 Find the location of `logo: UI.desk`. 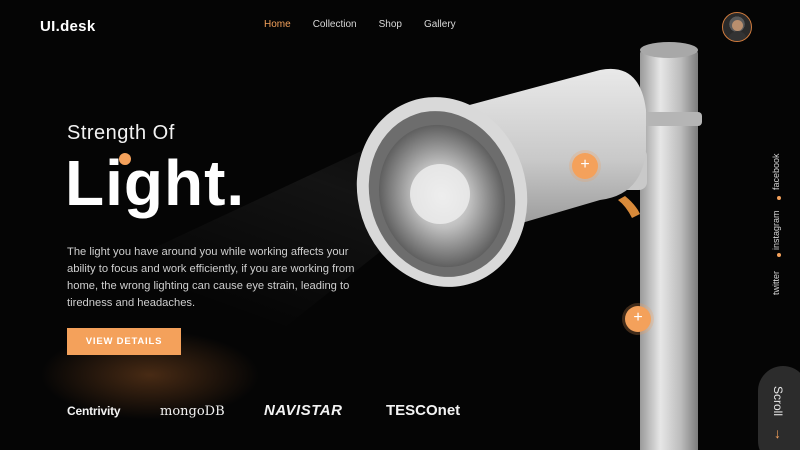

logo: UI.desk is located at coordinates (67, 26).